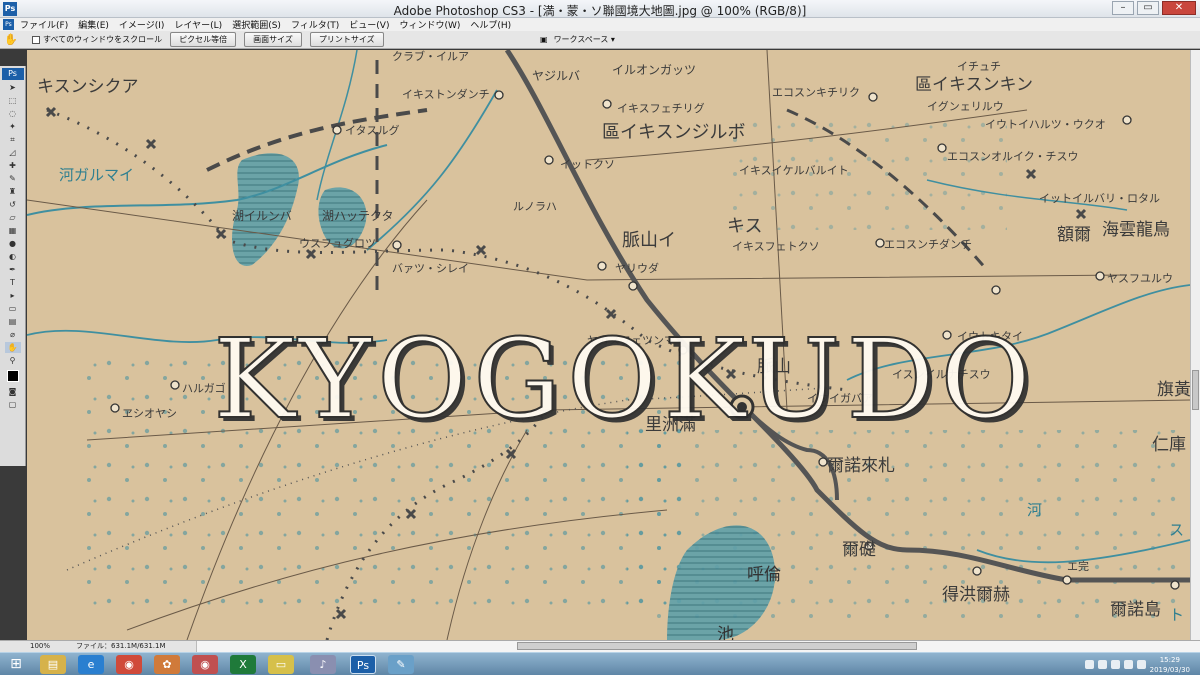  I want to click on menu-help: ヘルプ(H), so click(490, 24).